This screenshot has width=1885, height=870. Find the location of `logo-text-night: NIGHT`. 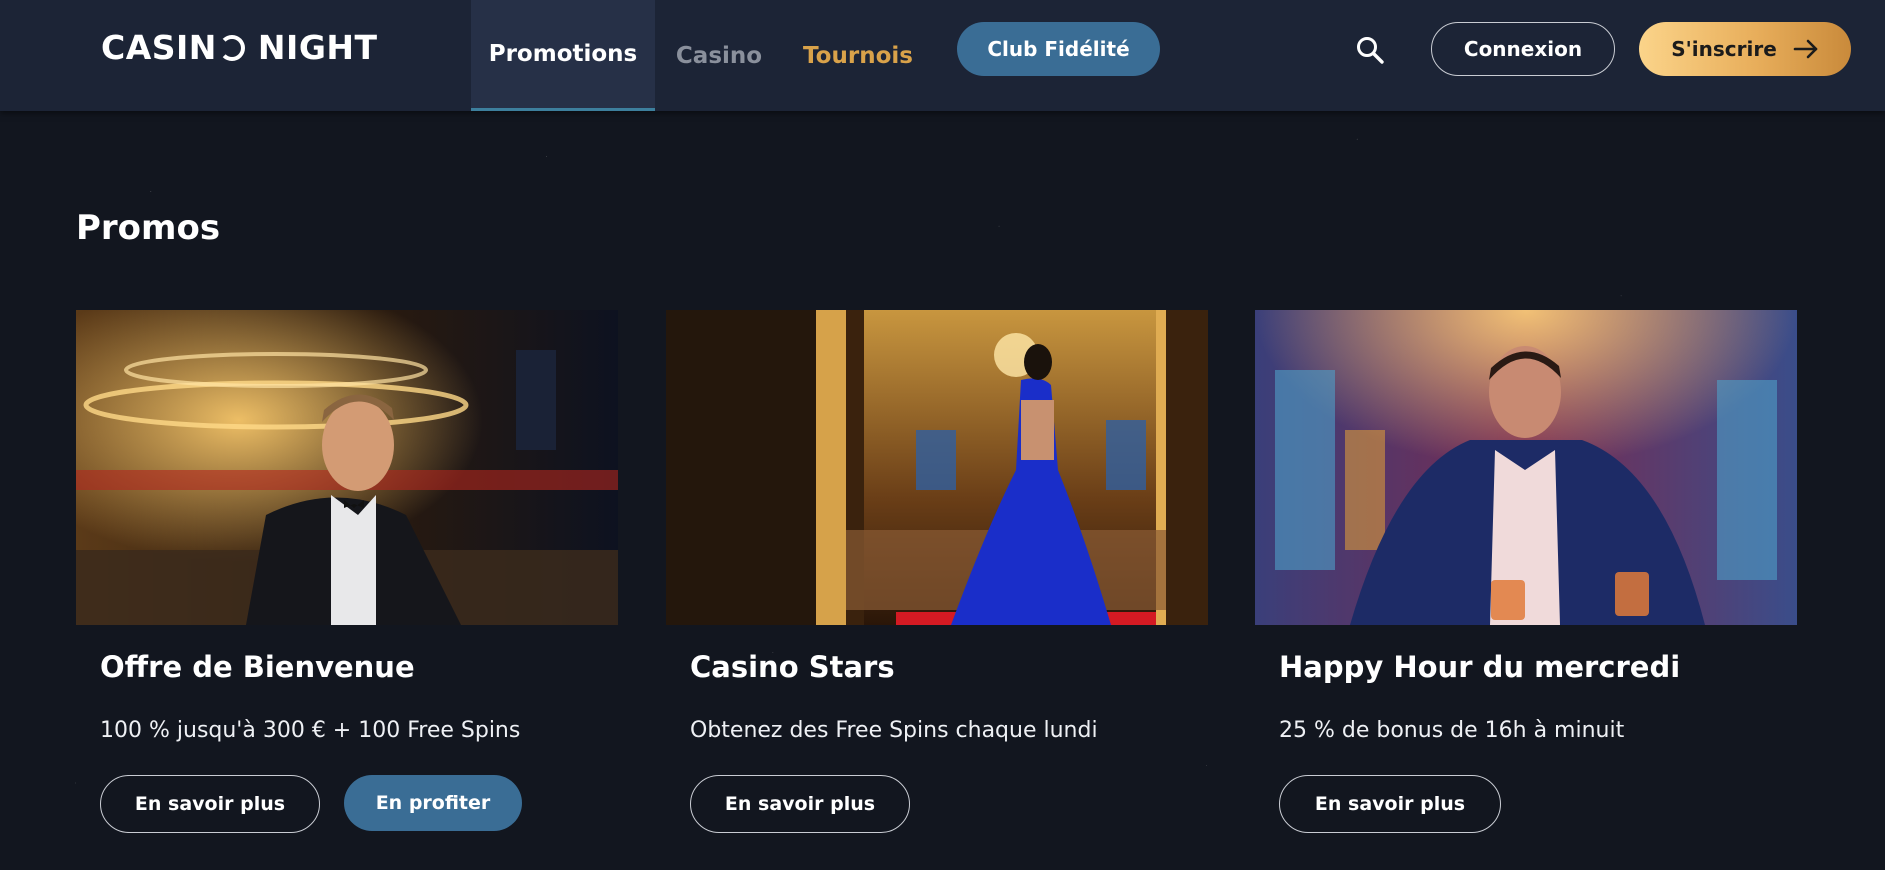

logo-text-night: NIGHT is located at coordinates (317, 47).